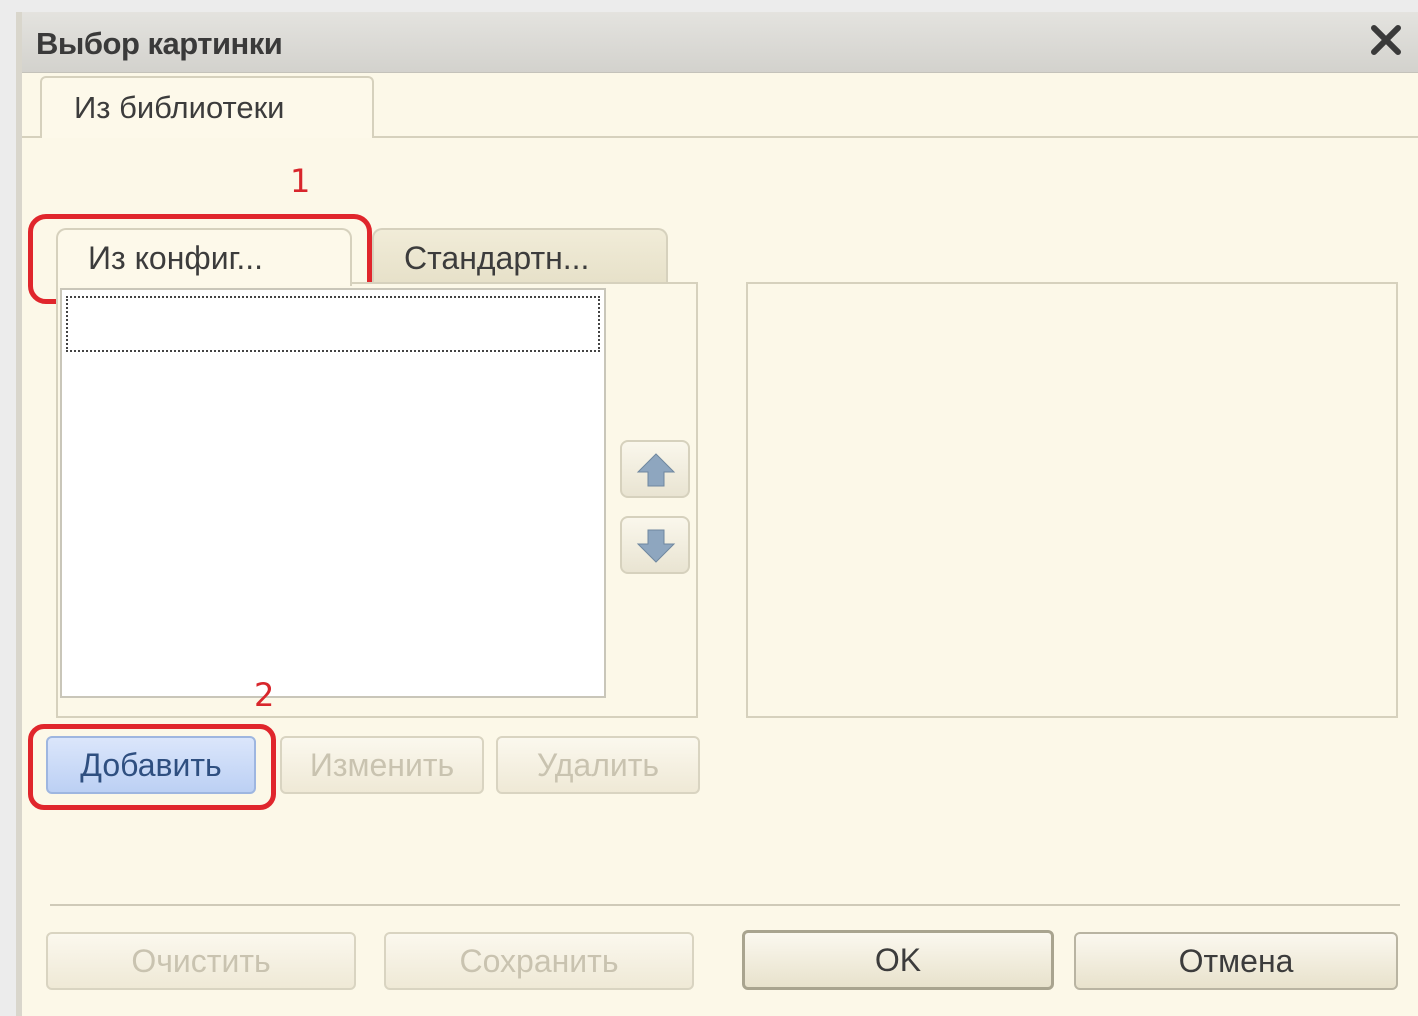 The width and height of the screenshot is (1418, 1016). Describe the element at coordinates (151, 765) in the screenshot. I see `add-button: Добавить` at that location.